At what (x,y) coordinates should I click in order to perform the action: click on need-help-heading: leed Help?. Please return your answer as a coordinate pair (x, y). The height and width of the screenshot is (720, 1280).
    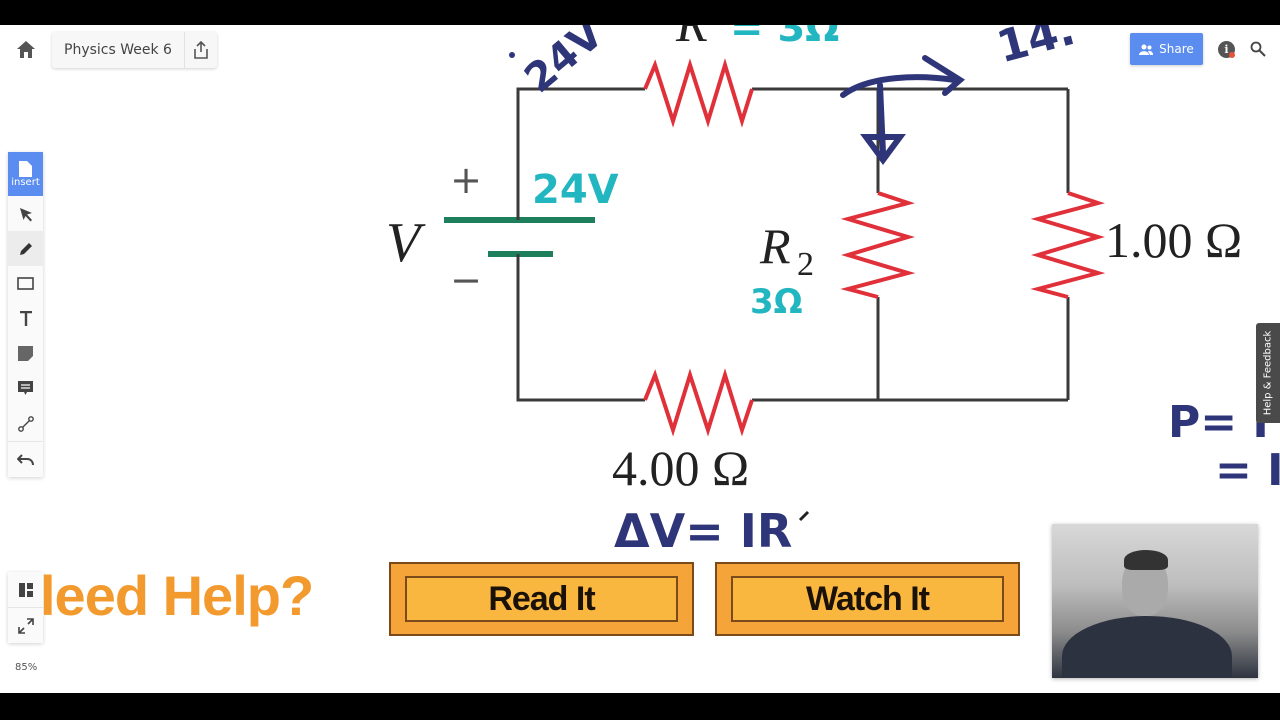
    Looking at the image, I should click on (177, 595).